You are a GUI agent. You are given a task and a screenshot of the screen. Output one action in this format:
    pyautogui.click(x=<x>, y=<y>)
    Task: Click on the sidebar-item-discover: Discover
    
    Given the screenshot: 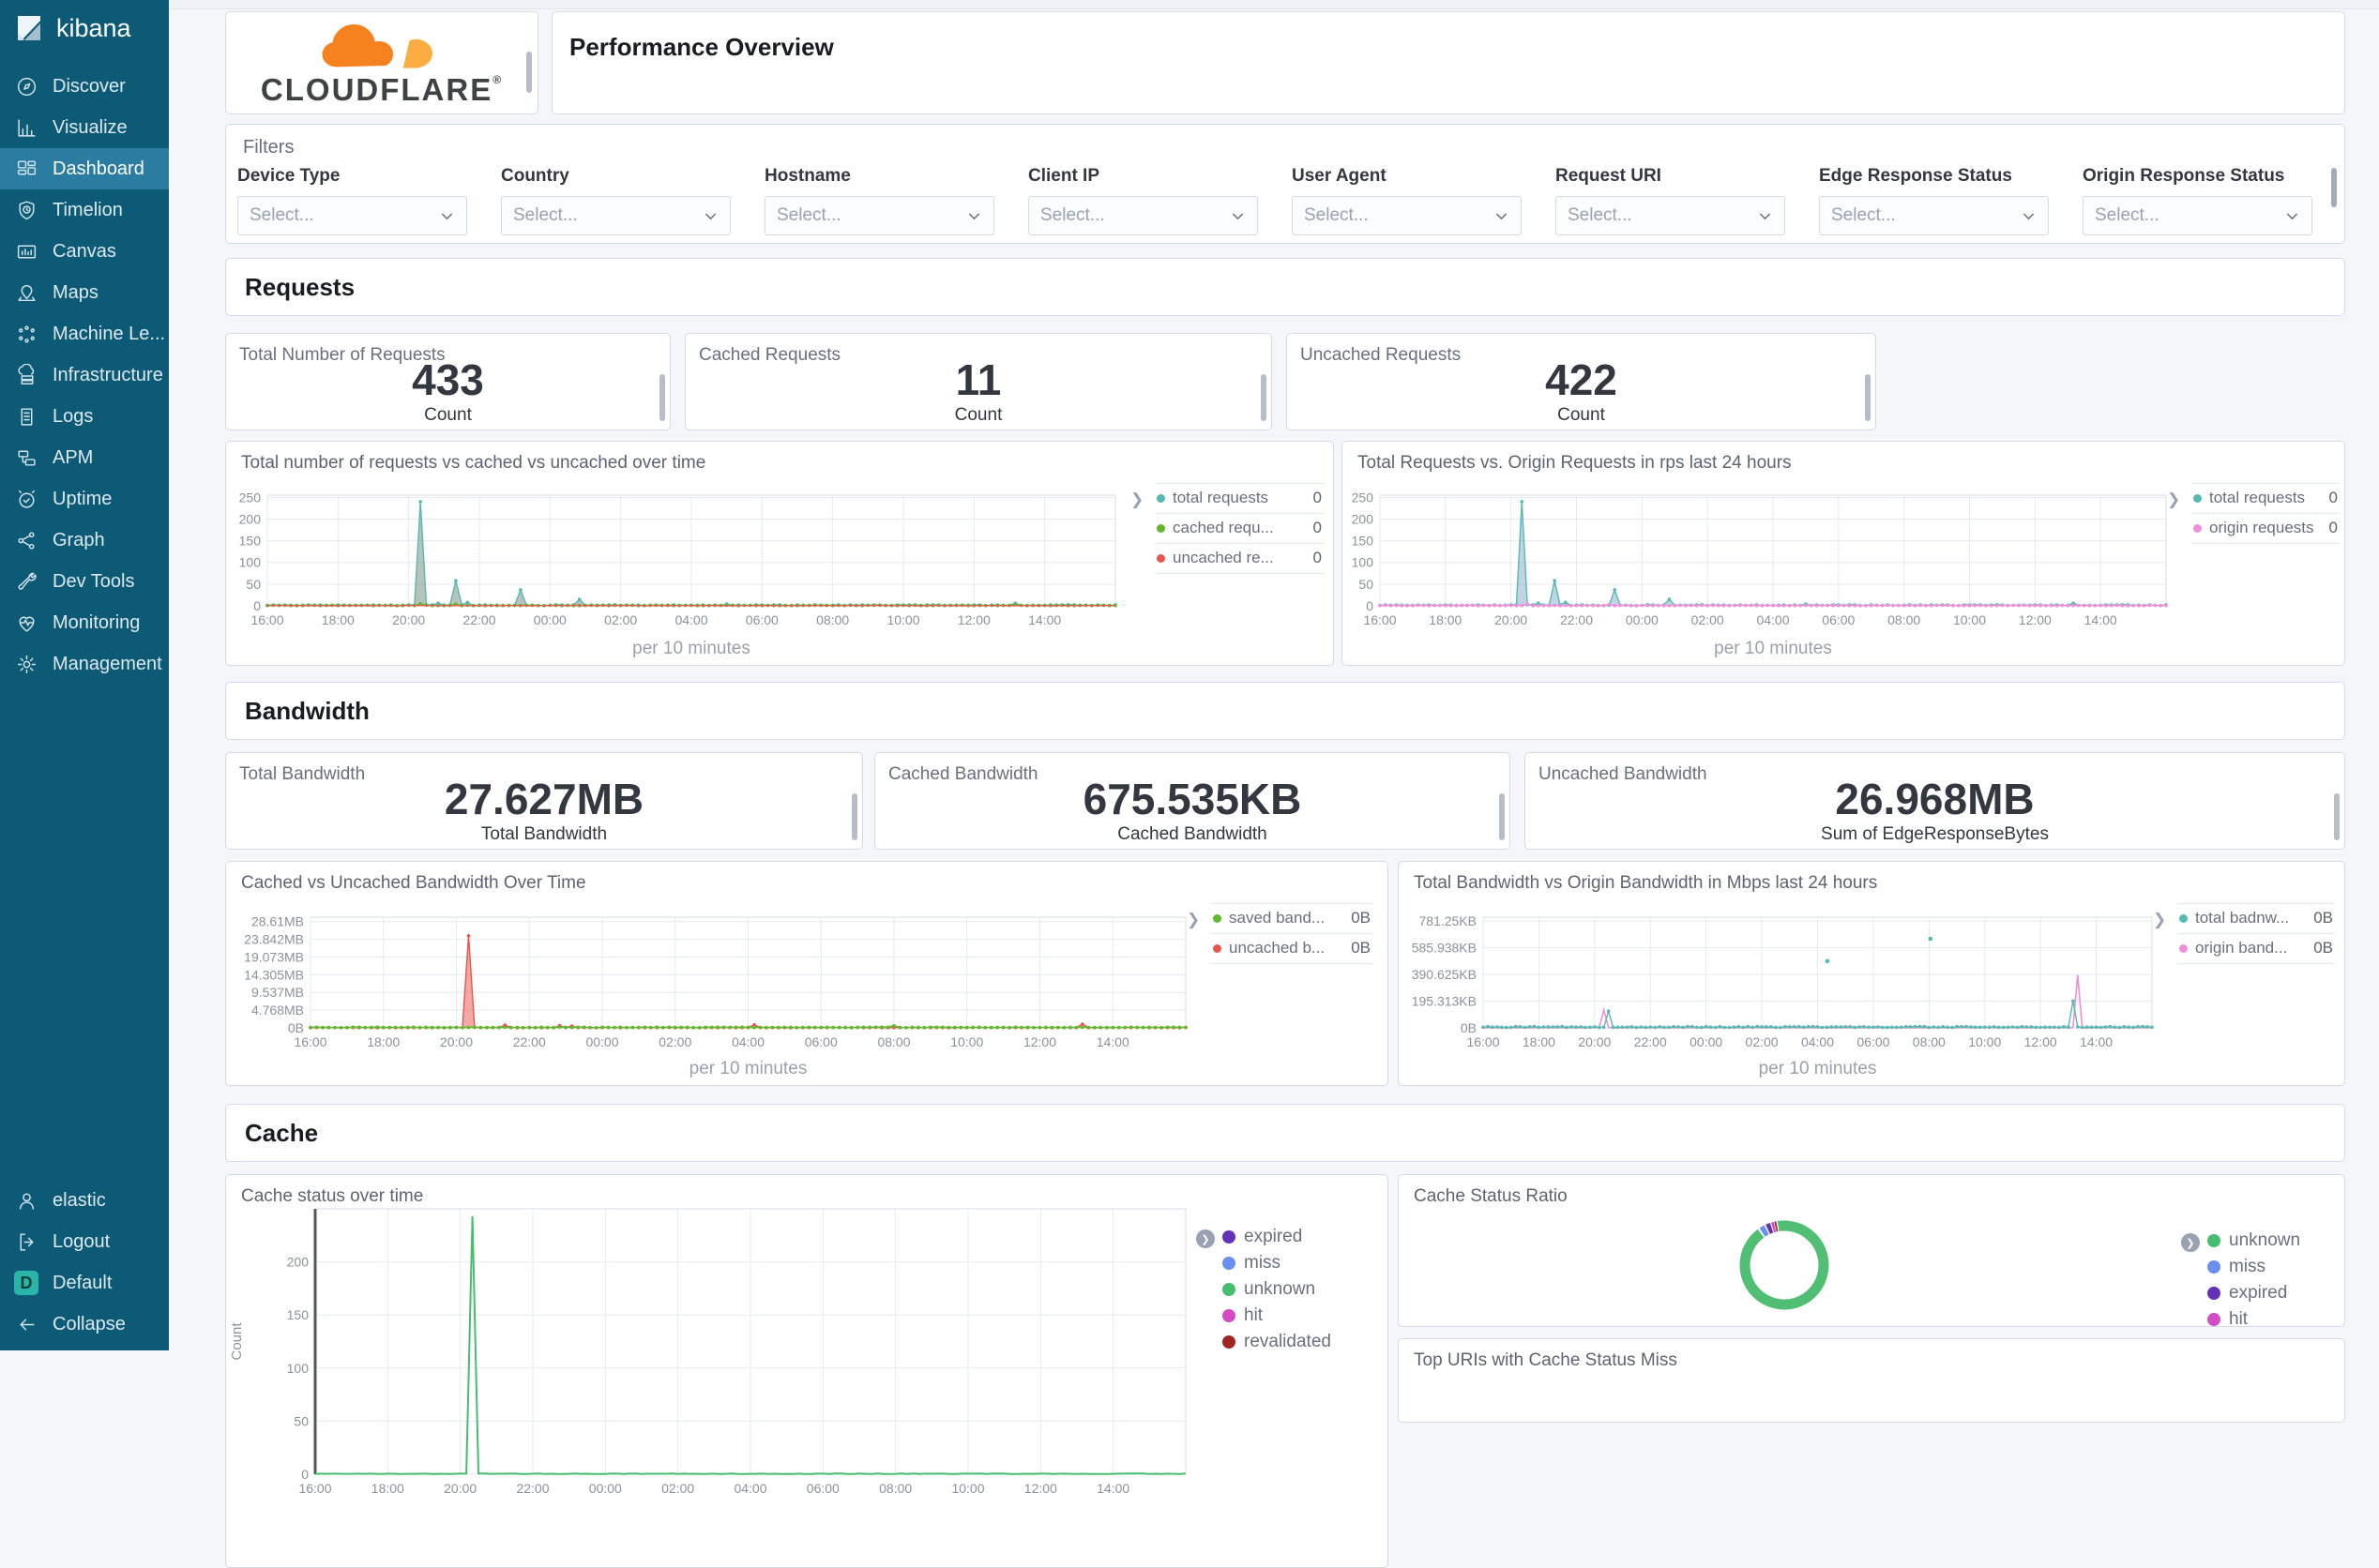 What is the action you would take?
    pyautogui.click(x=84, y=86)
    